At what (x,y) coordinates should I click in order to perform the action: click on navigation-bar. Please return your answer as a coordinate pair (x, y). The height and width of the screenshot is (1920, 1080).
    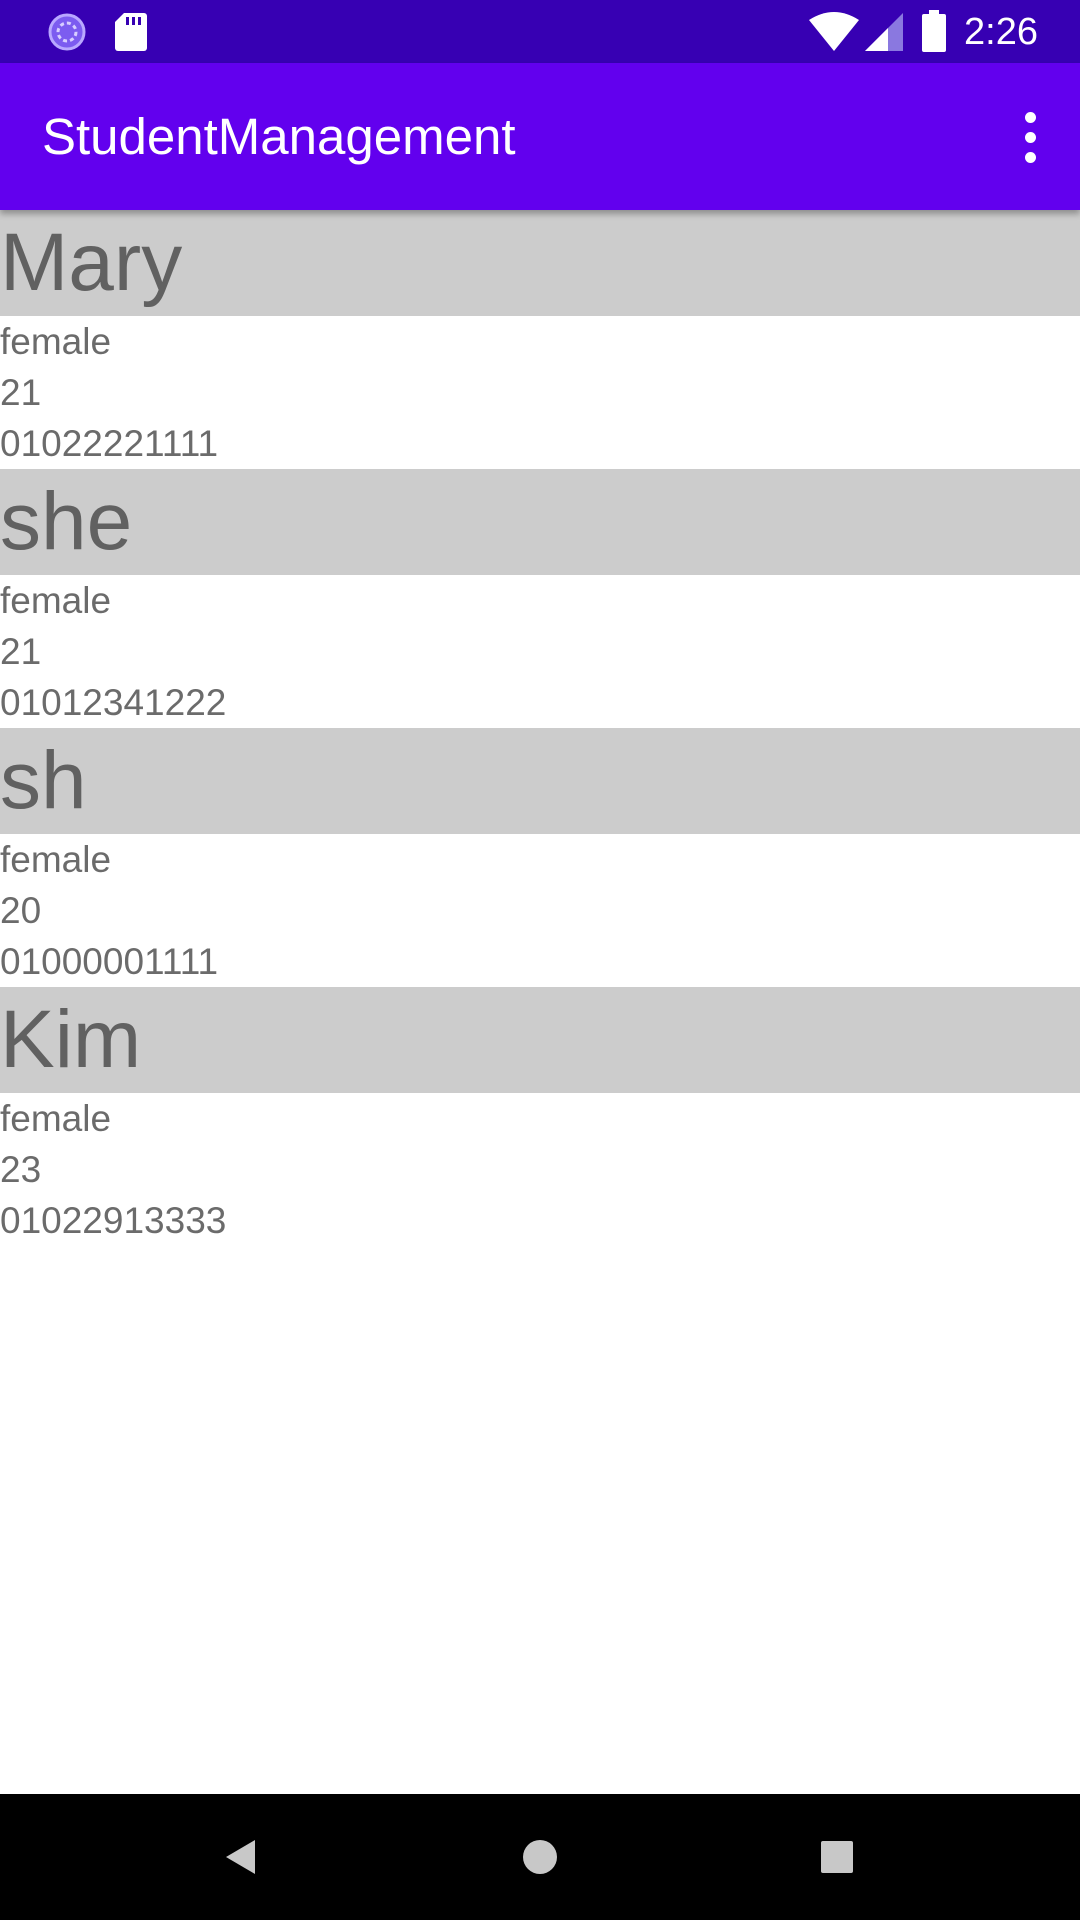
    Looking at the image, I should click on (540, 1857).